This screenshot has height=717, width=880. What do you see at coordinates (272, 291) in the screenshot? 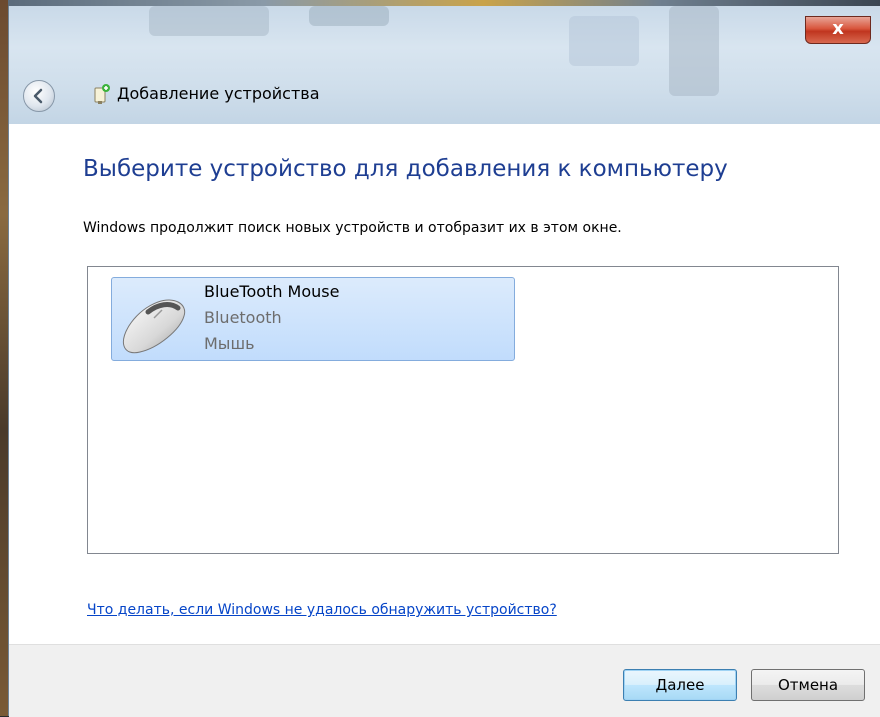
I see `device-name: BlueTooth Mouse` at bounding box center [272, 291].